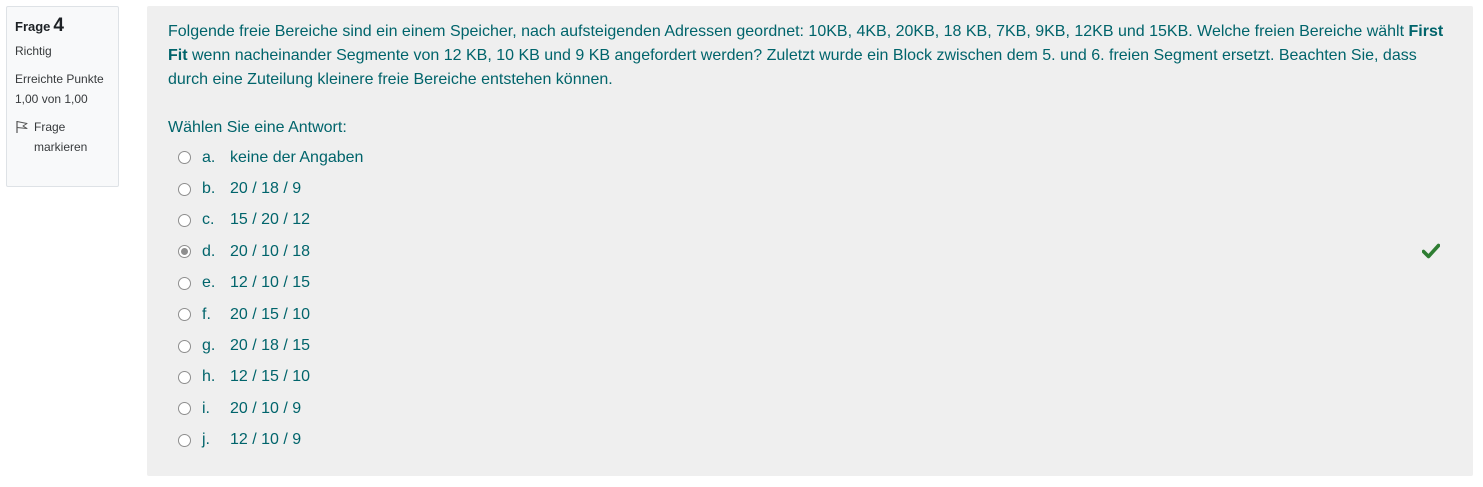  What do you see at coordinates (209, 283) in the screenshot?
I see `answer-letter: e.` at bounding box center [209, 283].